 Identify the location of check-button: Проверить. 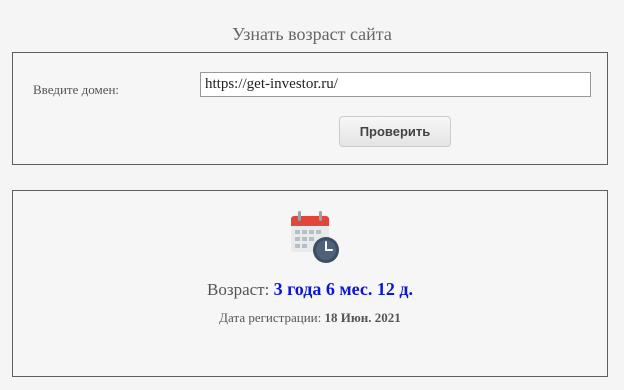
(395, 131).